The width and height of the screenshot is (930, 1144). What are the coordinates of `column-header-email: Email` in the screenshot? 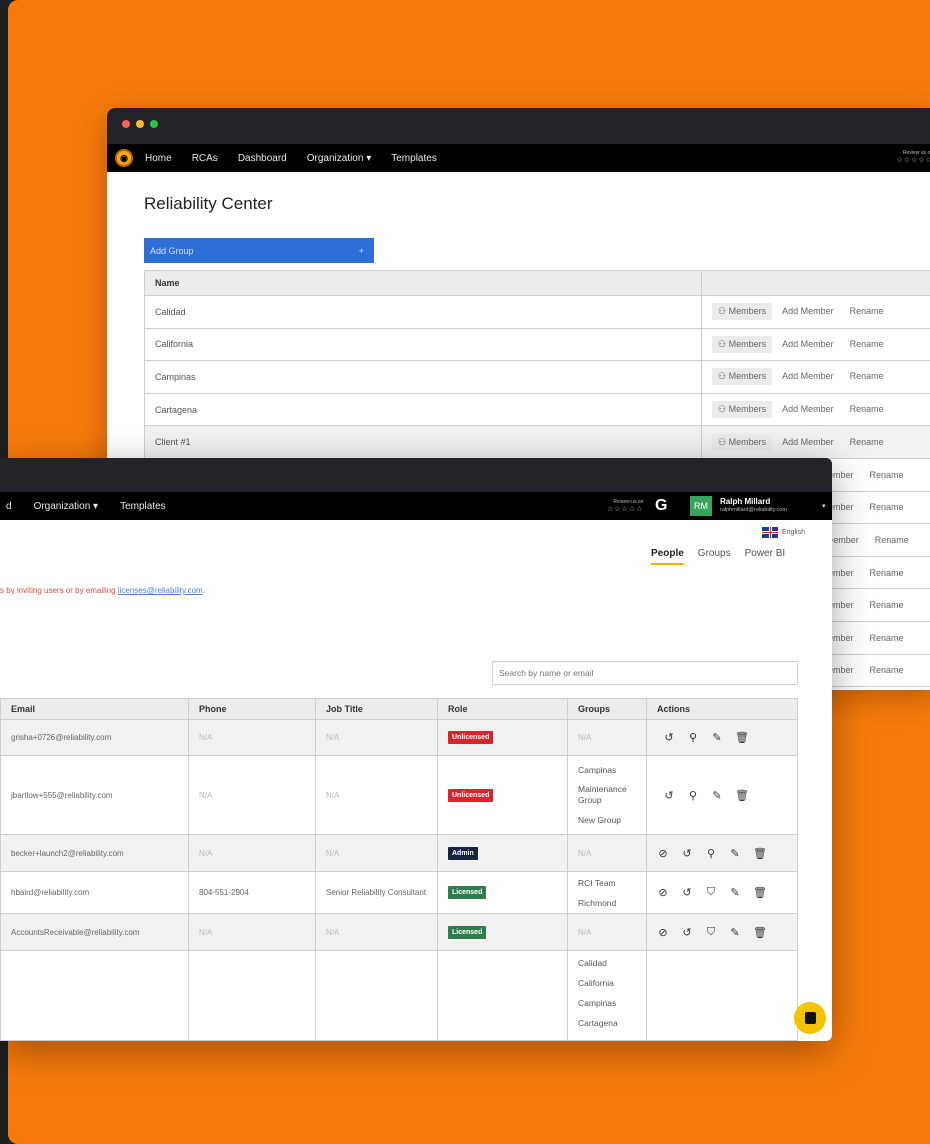 It's located at (94, 709).